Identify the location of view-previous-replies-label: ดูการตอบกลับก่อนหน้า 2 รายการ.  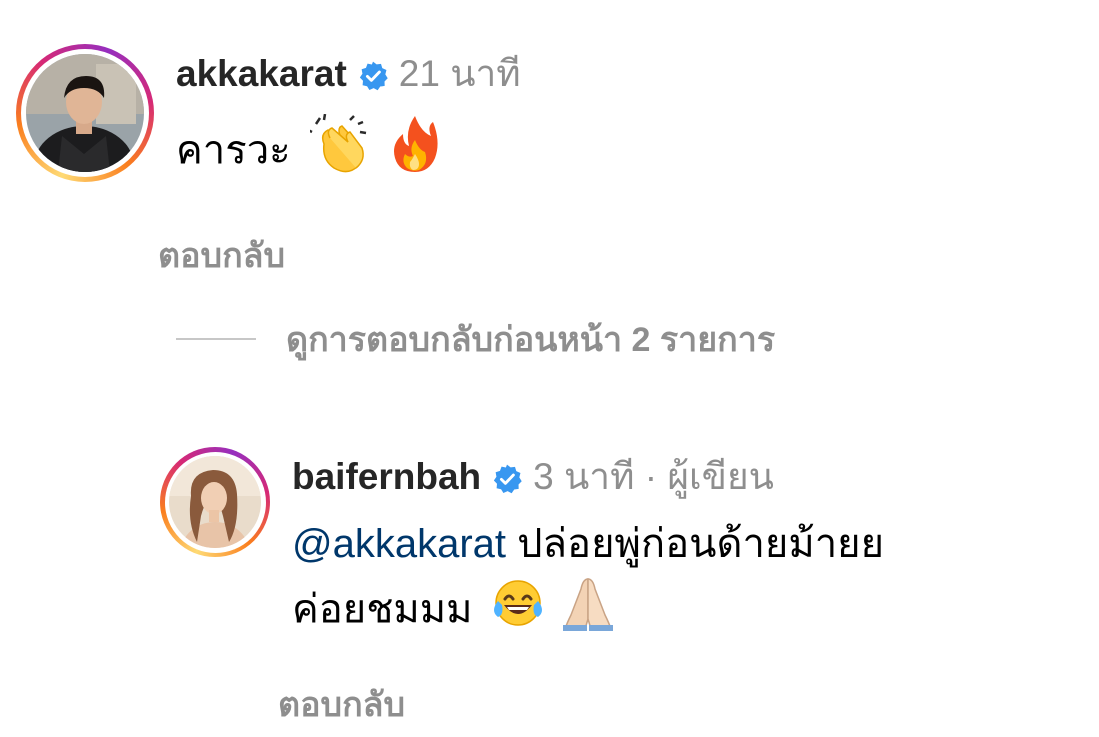
(530, 339).